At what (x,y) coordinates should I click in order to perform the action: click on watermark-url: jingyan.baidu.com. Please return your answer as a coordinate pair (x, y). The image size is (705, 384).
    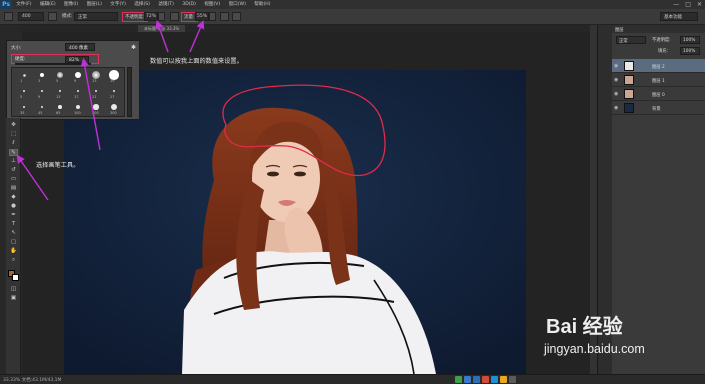
    Looking at the image, I should click on (594, 349).